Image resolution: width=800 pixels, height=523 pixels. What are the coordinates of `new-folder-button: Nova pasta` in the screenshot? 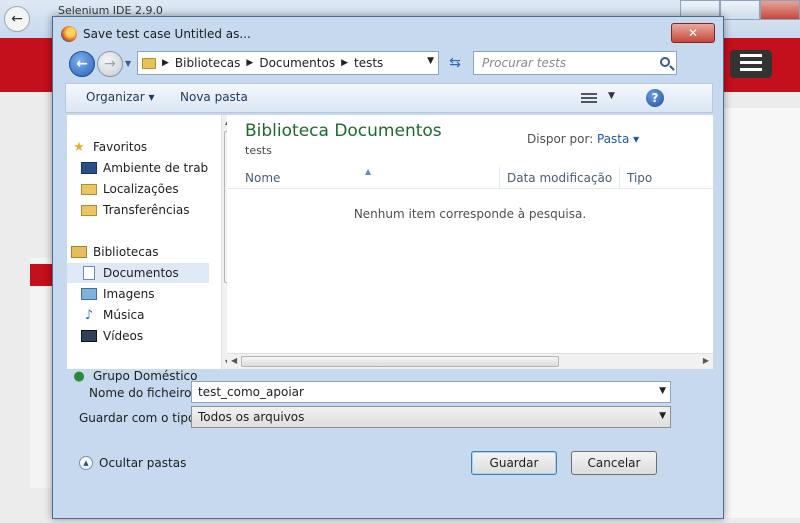 It's located at (214, 97).